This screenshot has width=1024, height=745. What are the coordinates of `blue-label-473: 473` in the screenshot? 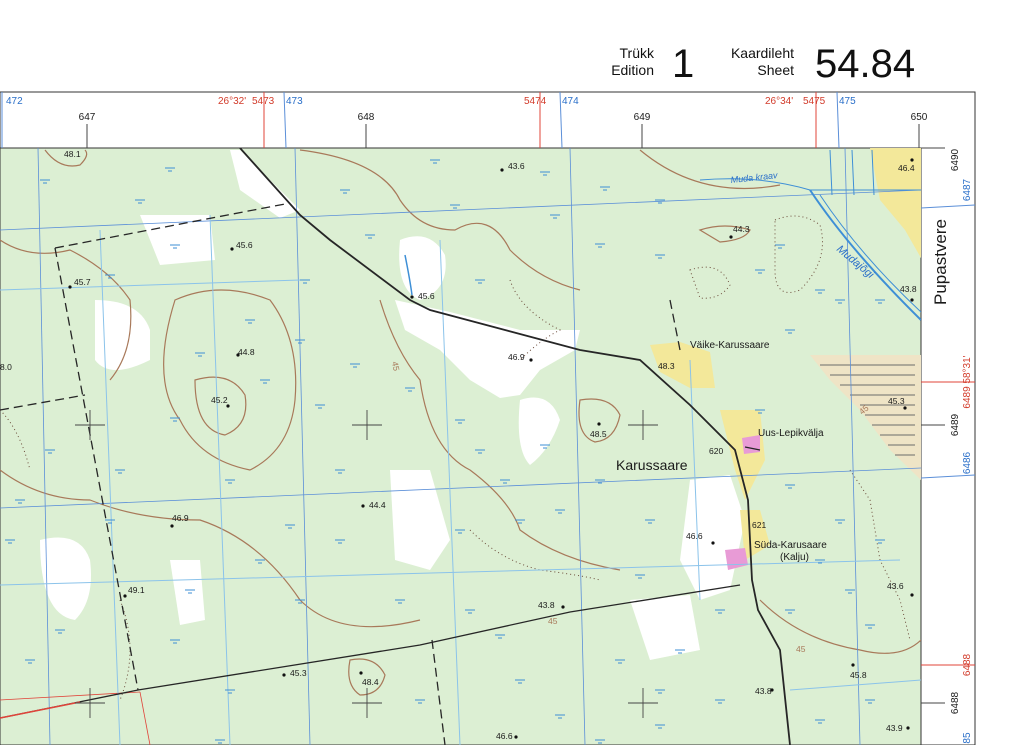 It's located at (294, 101).